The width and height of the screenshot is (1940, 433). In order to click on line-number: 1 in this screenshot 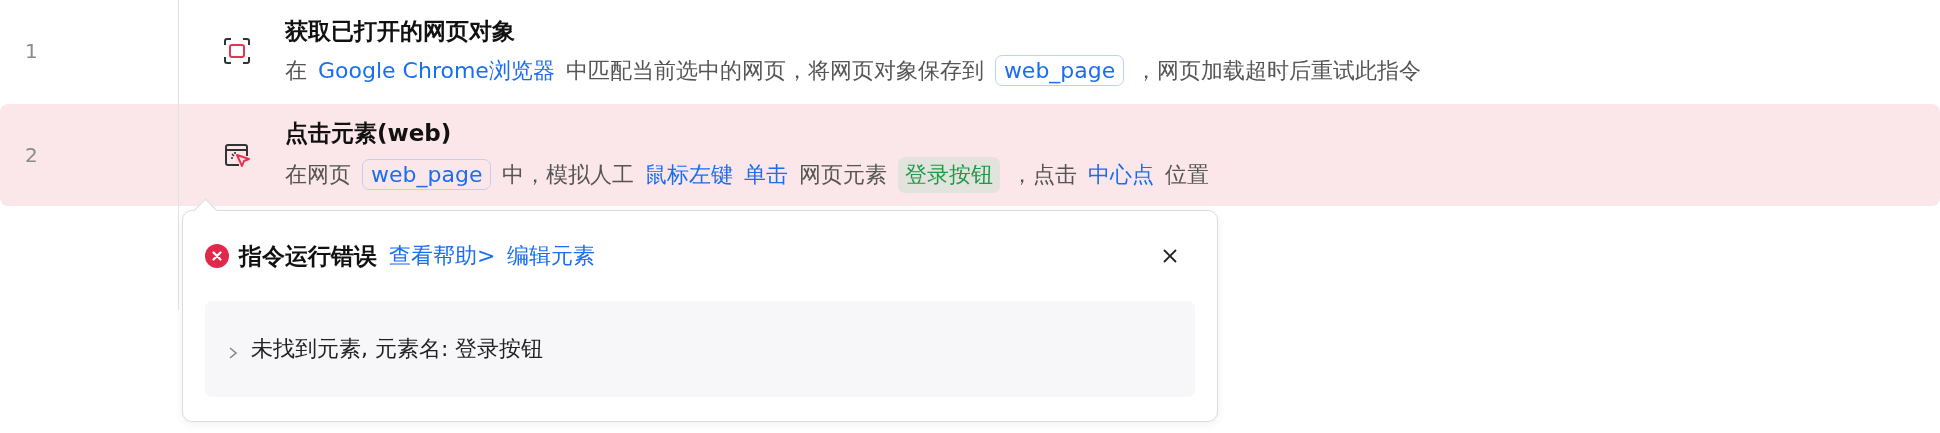, I will do `click(31, 51)`.